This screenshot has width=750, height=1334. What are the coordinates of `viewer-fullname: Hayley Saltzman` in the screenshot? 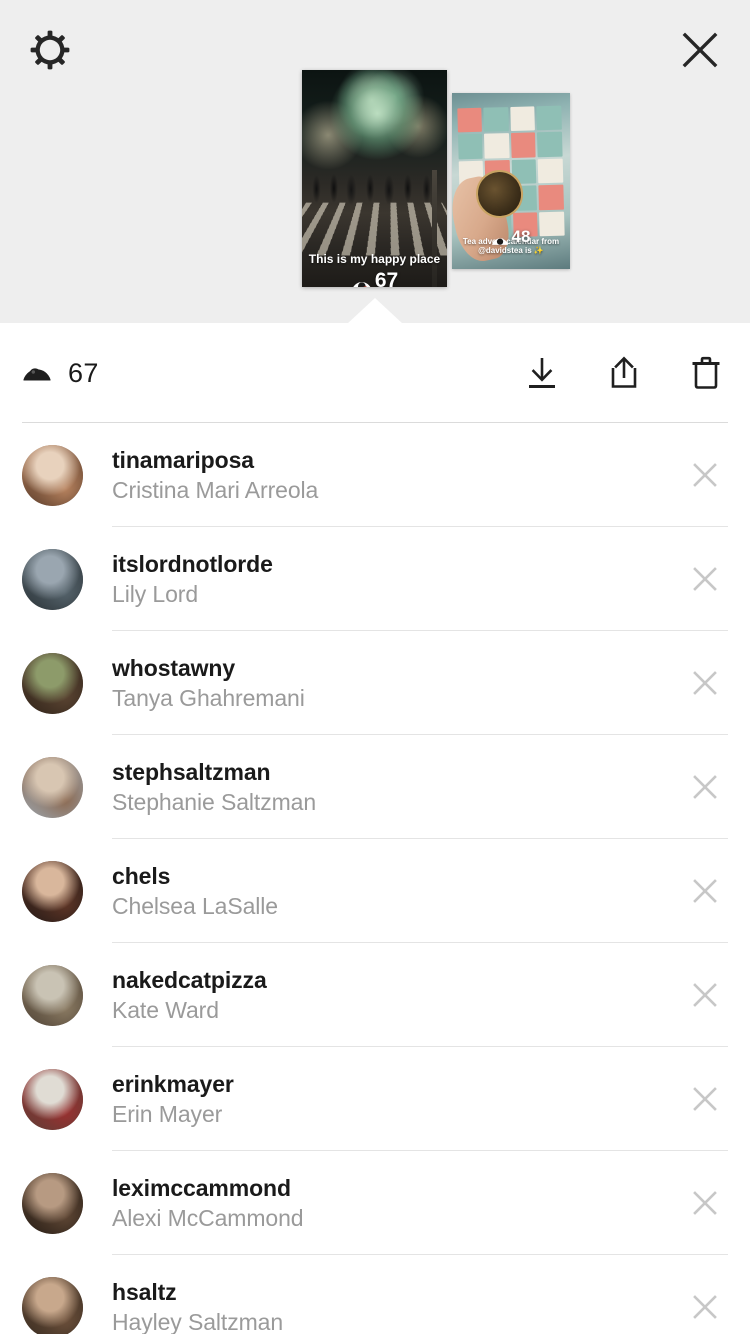 It's located at (198, 1321).